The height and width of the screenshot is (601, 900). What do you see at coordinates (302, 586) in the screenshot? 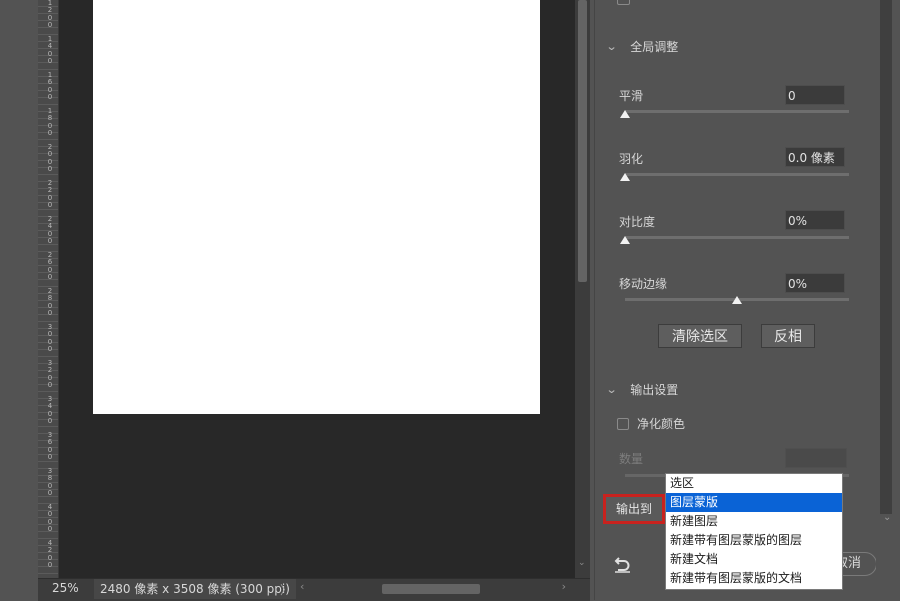
I see `scroll-left-arrow-icon: ‹` at bounding box center [302, 586].